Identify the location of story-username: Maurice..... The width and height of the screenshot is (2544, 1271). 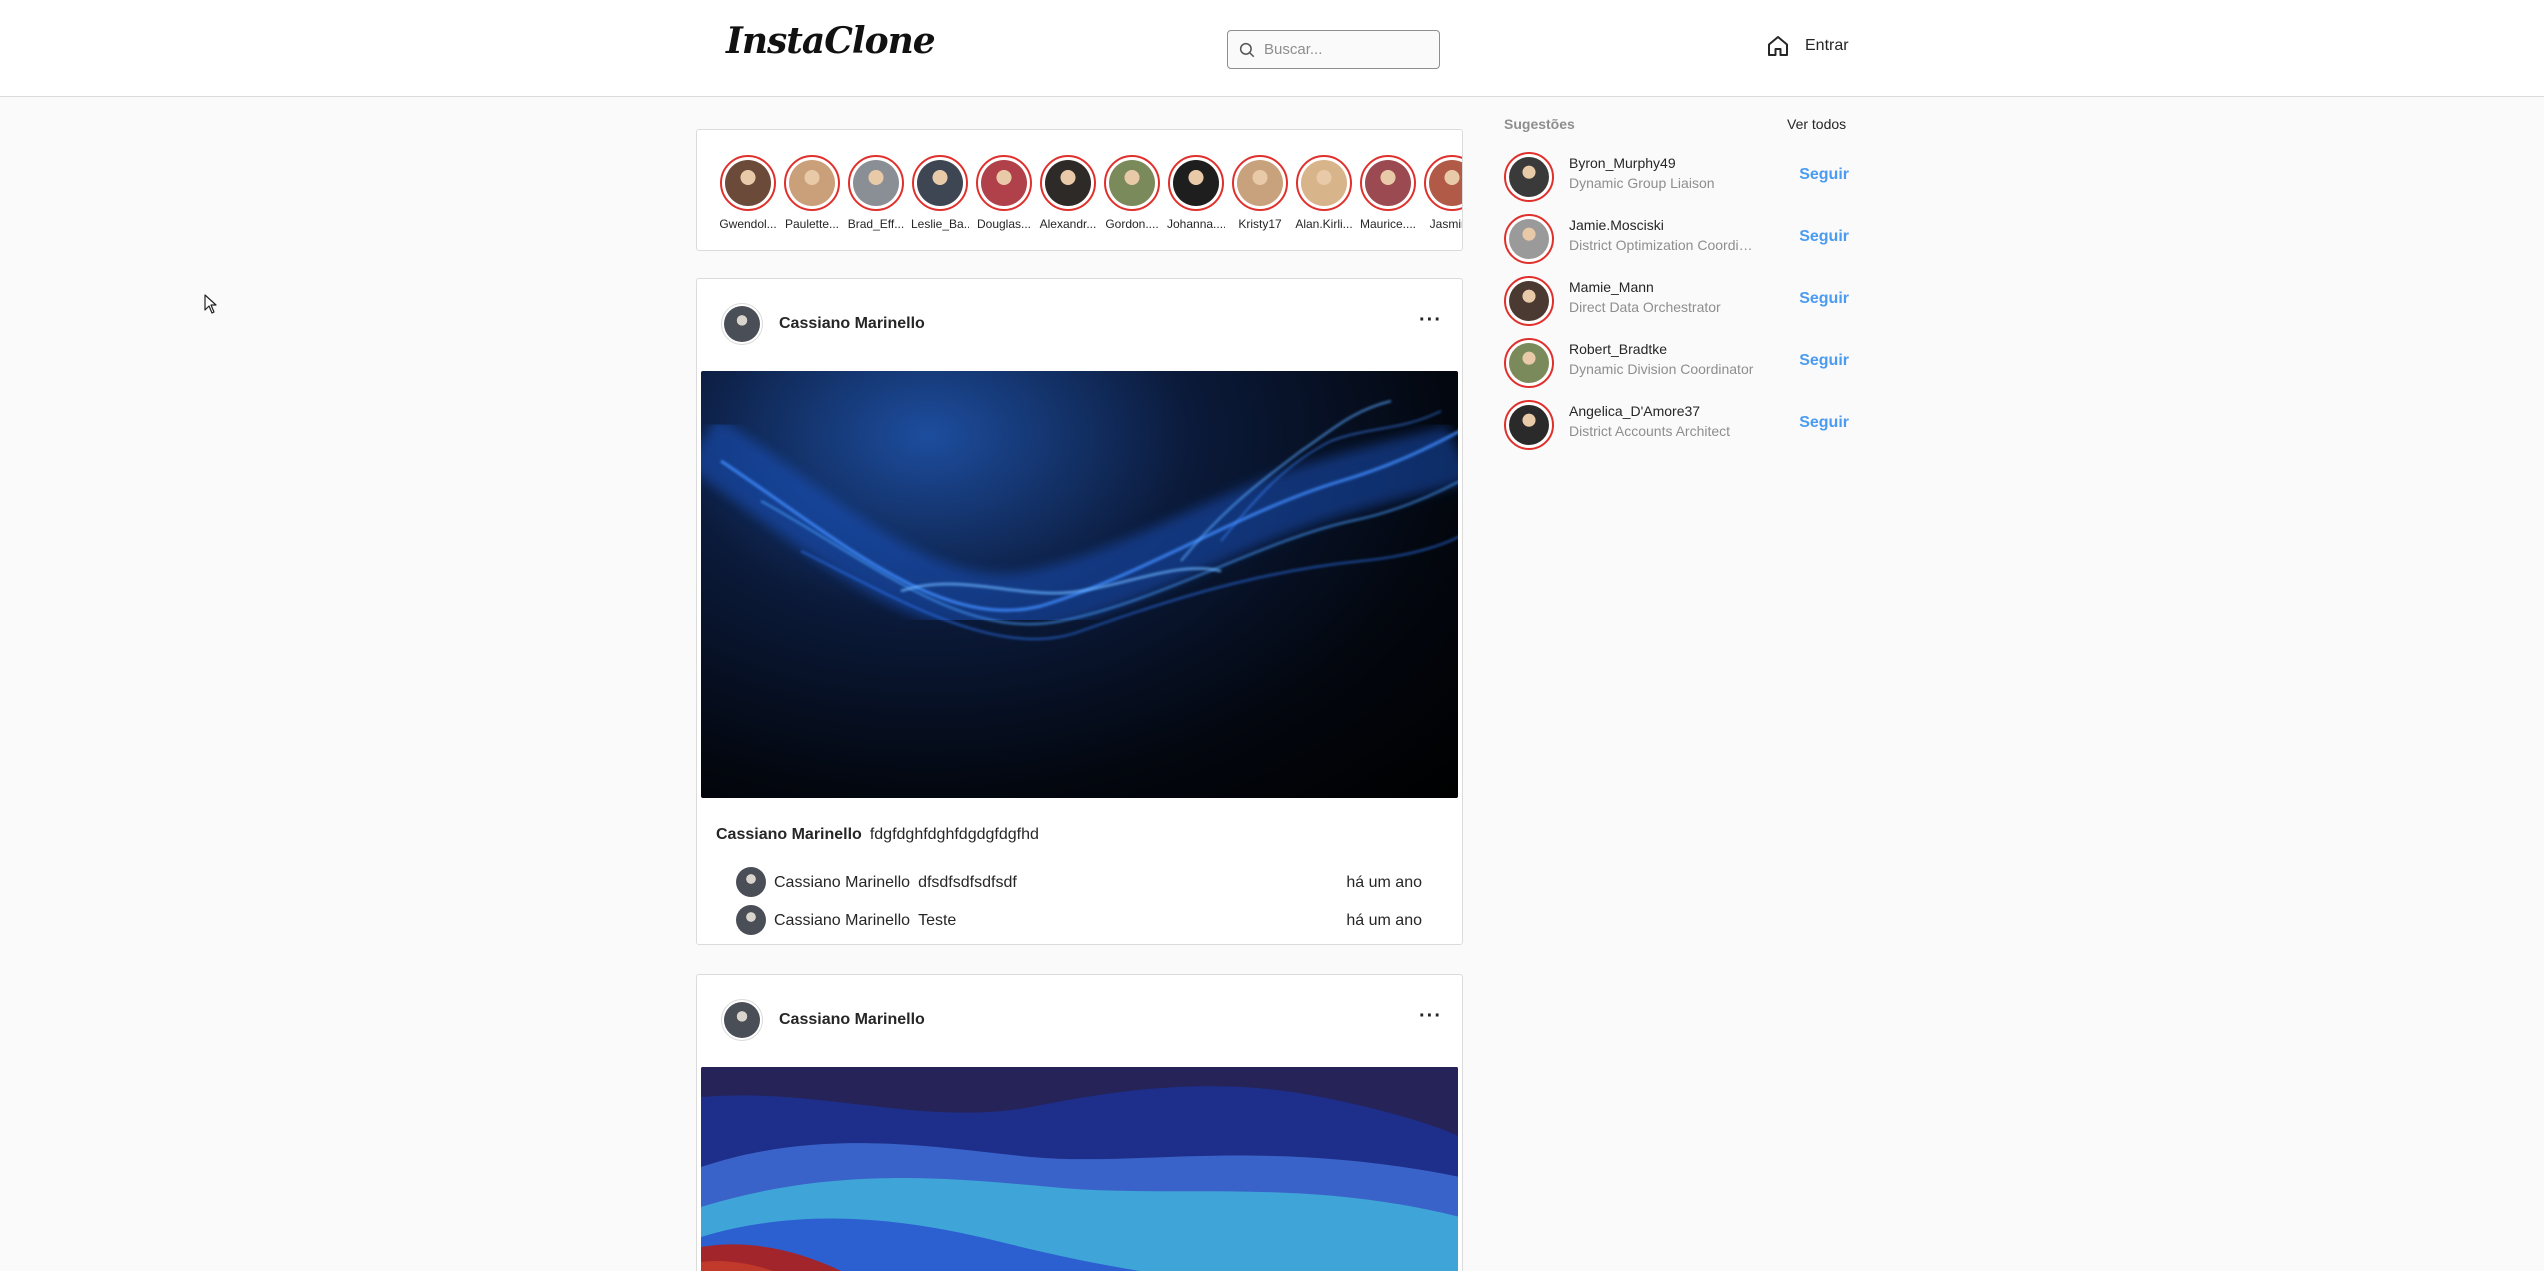
(1387, 224).